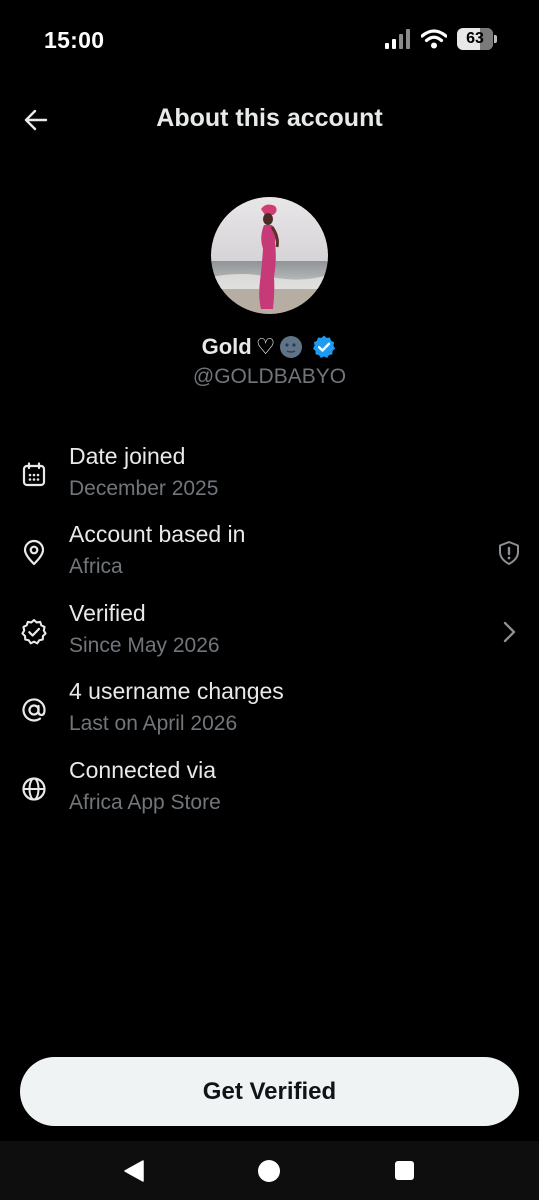 The height and width of the screenshot is (1200, 539). What do you see at coordinates (153, 723) in the screenshot?
I see `detail-value: Last on April 2026` at bounding box center [153, 723].